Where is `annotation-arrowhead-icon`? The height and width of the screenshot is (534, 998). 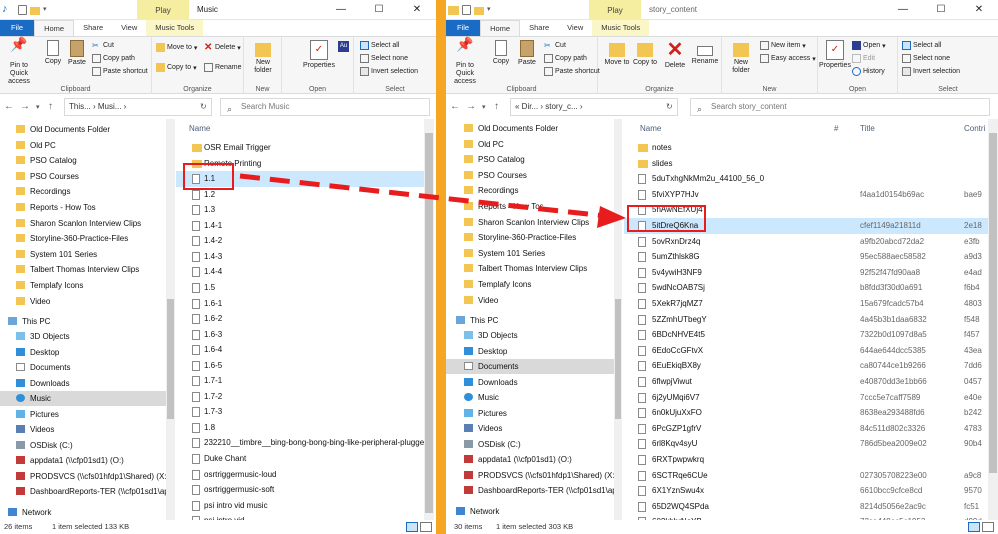 annotation-arrowhead-icon is located at coordinates (611, 217).